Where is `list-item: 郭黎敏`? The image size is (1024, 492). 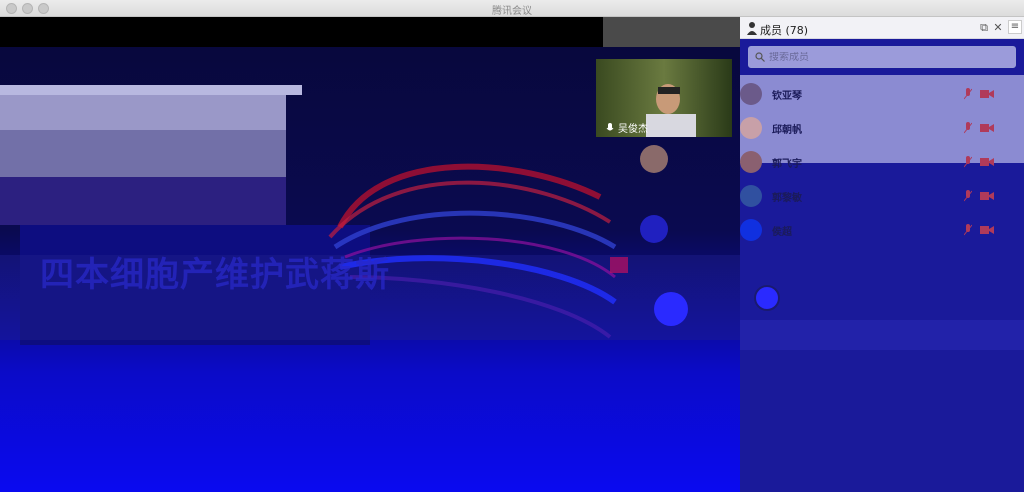
list-item: 郭黎敏 is located at coordinates (882, 196).